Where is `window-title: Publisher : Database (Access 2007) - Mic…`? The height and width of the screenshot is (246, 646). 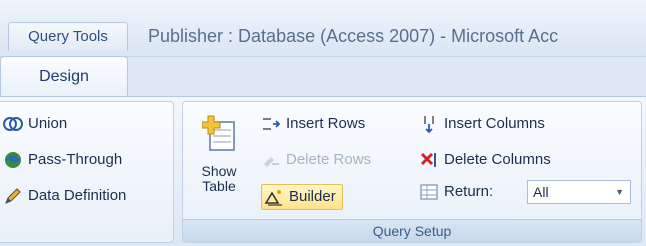
window-title: Publisher : Database (Access 2007) - Mic… is located at coordinates (353, 36).